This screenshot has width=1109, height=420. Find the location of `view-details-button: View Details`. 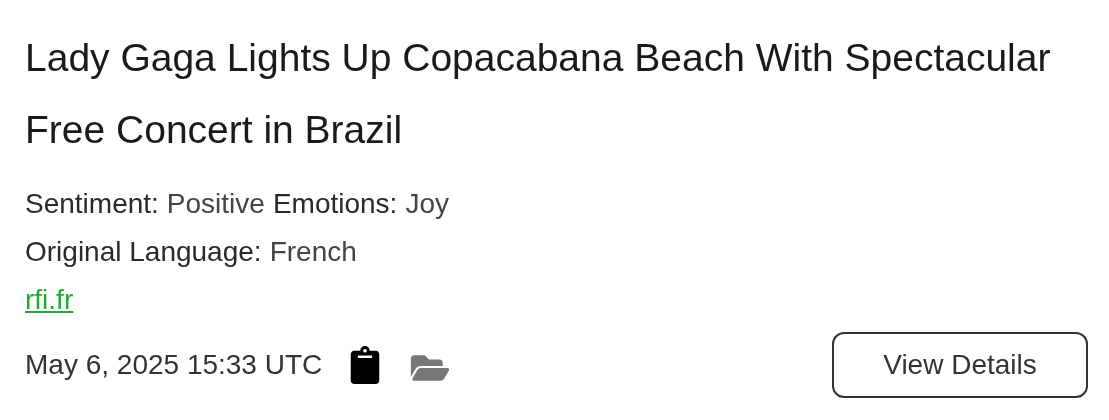

view-details-button: View Details is located at coordinates (960, 365).